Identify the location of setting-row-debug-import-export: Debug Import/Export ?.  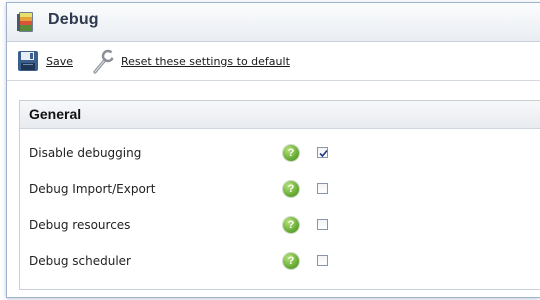
(280, 190).